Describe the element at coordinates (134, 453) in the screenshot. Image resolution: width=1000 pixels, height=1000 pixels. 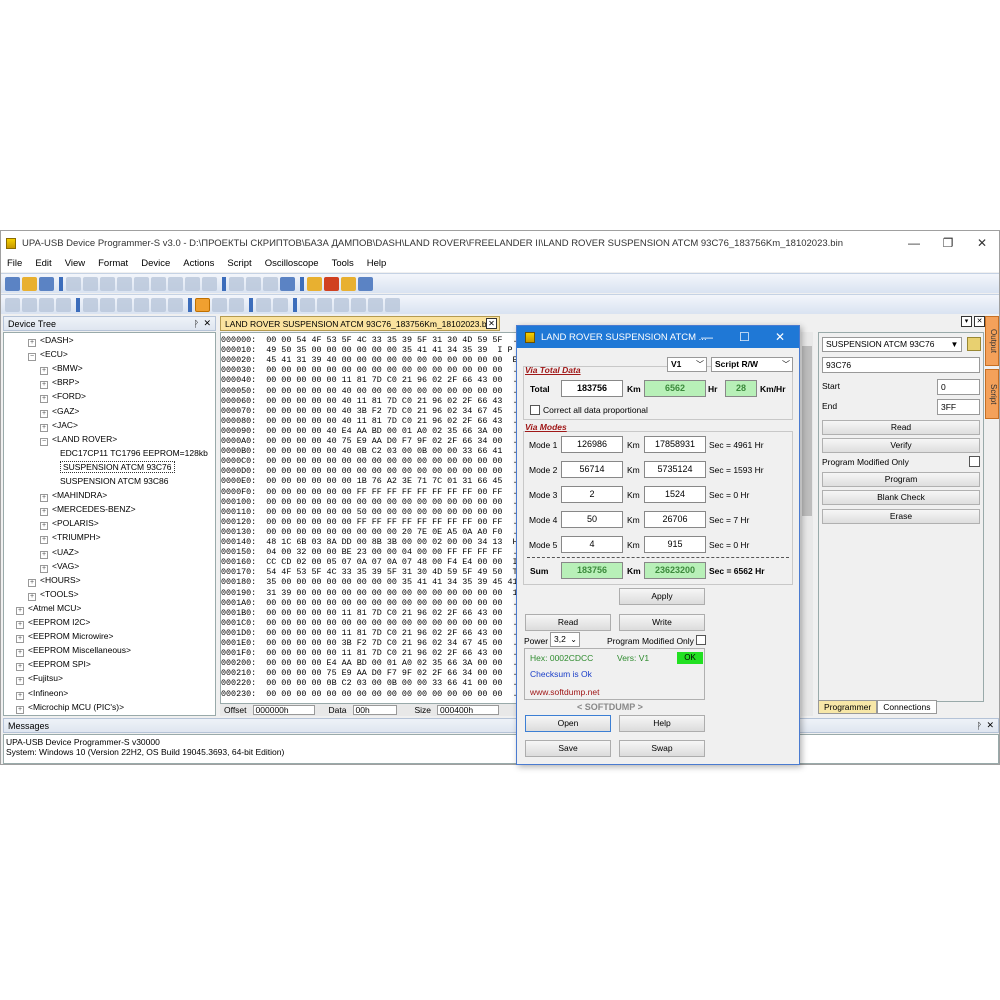
I see `tree-node: EDC17CP11 TC1796 EEPROM=128kb` at that location.